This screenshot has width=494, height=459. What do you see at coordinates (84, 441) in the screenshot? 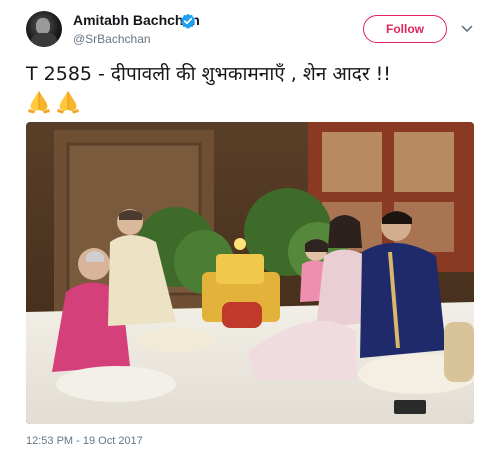
I see `tweet-timestamp: 12:53 PM - 19 Oct 2017` at bounding box center [84, 441].